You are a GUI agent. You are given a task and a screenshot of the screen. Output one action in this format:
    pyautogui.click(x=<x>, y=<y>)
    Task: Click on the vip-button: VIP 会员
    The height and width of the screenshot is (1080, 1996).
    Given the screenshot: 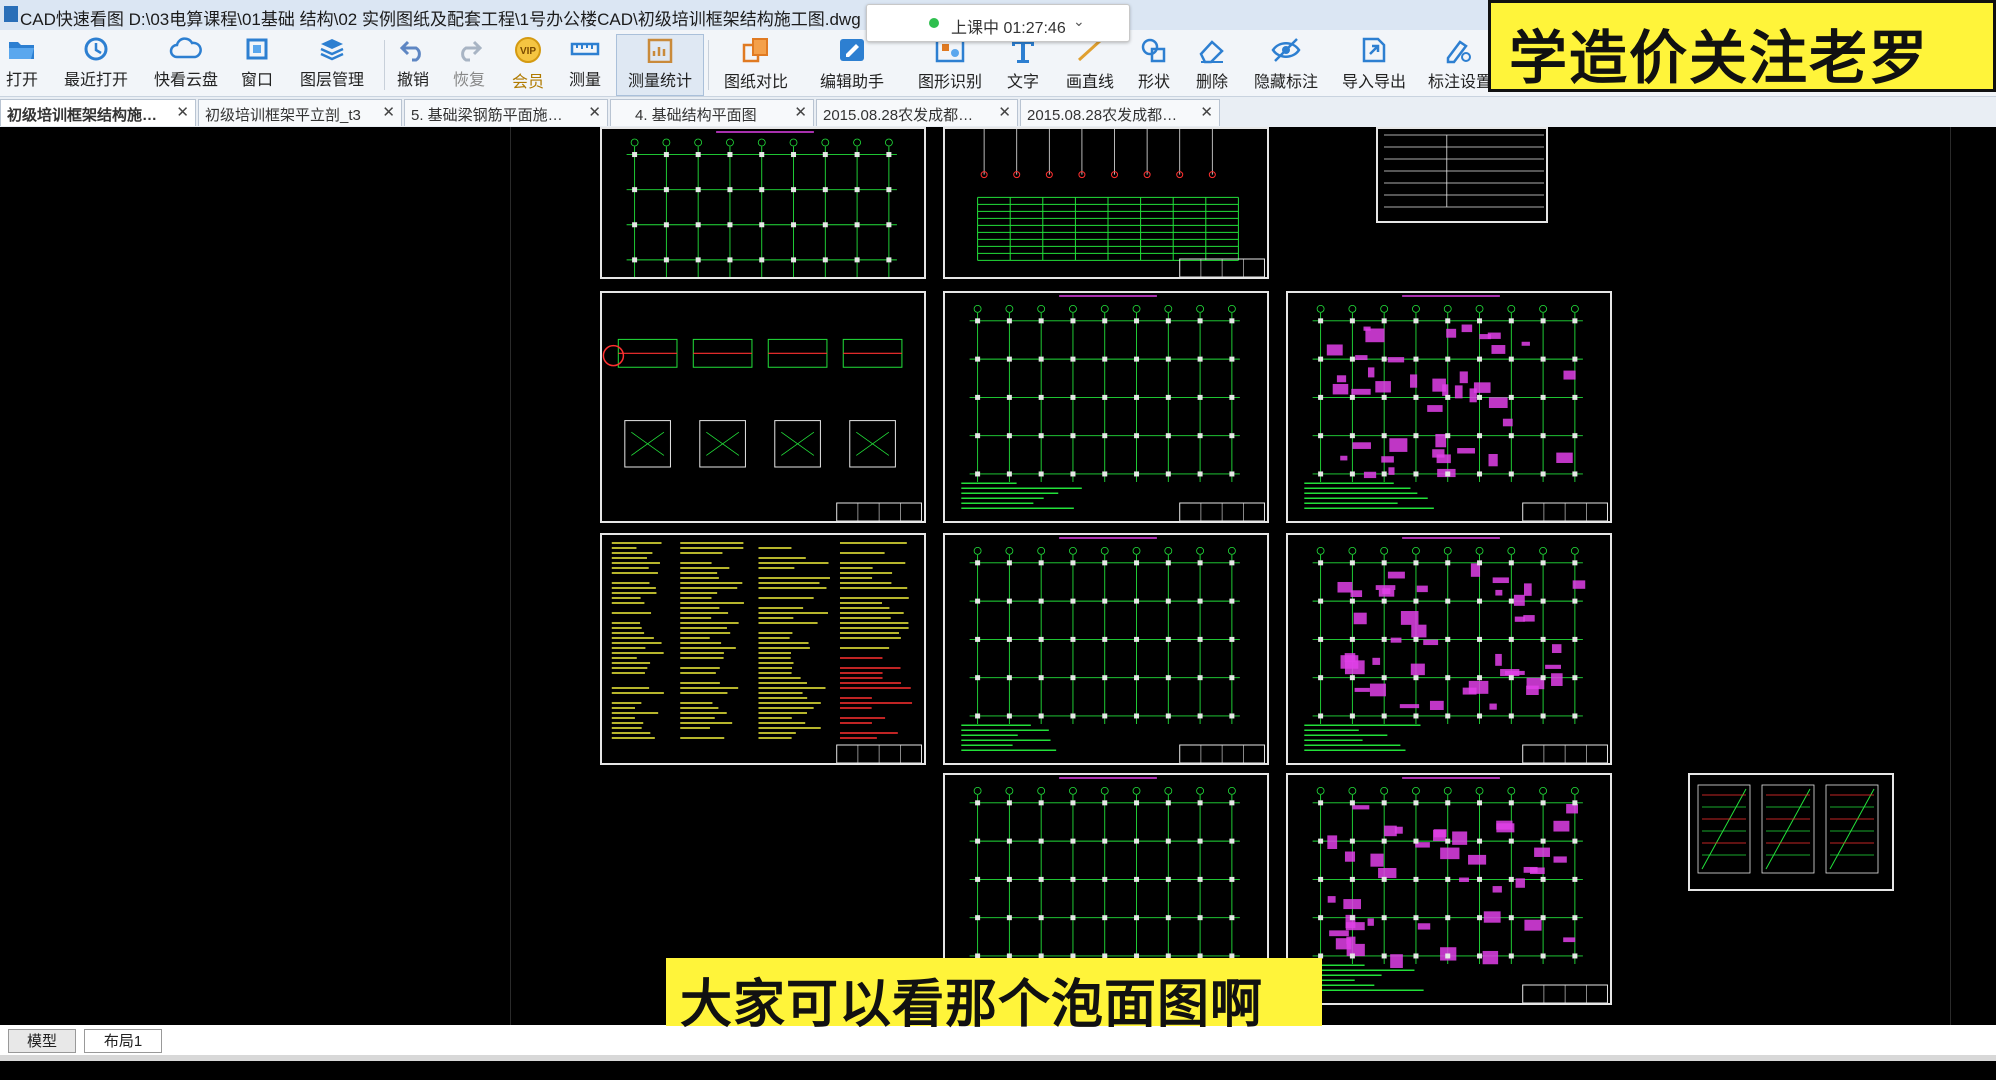 What is the action you would take?
    pyautogui.click(x=528, y=64)
    